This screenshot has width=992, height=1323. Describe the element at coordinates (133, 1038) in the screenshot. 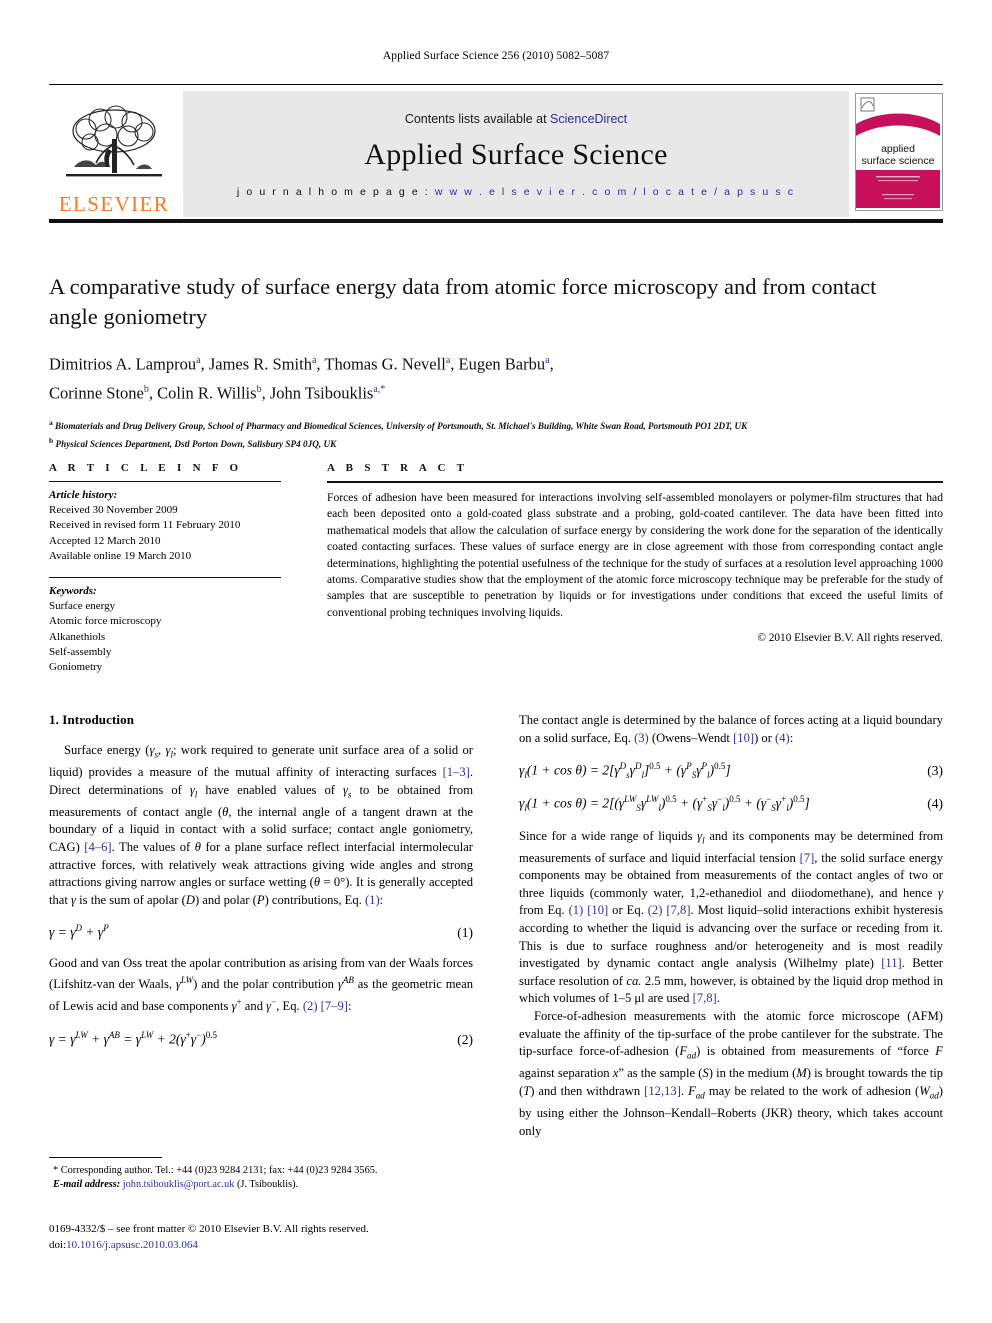

I see `equation-2: γ = γLW + γAB = γLW + 2(γ+γ−)0.5` at that location.